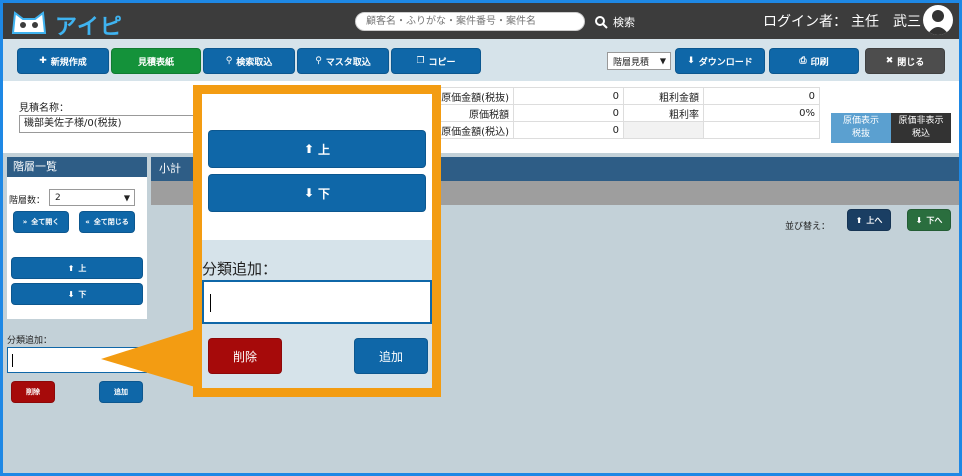  I want to click on level-count-select: 2 ▼, so click(92, 197).